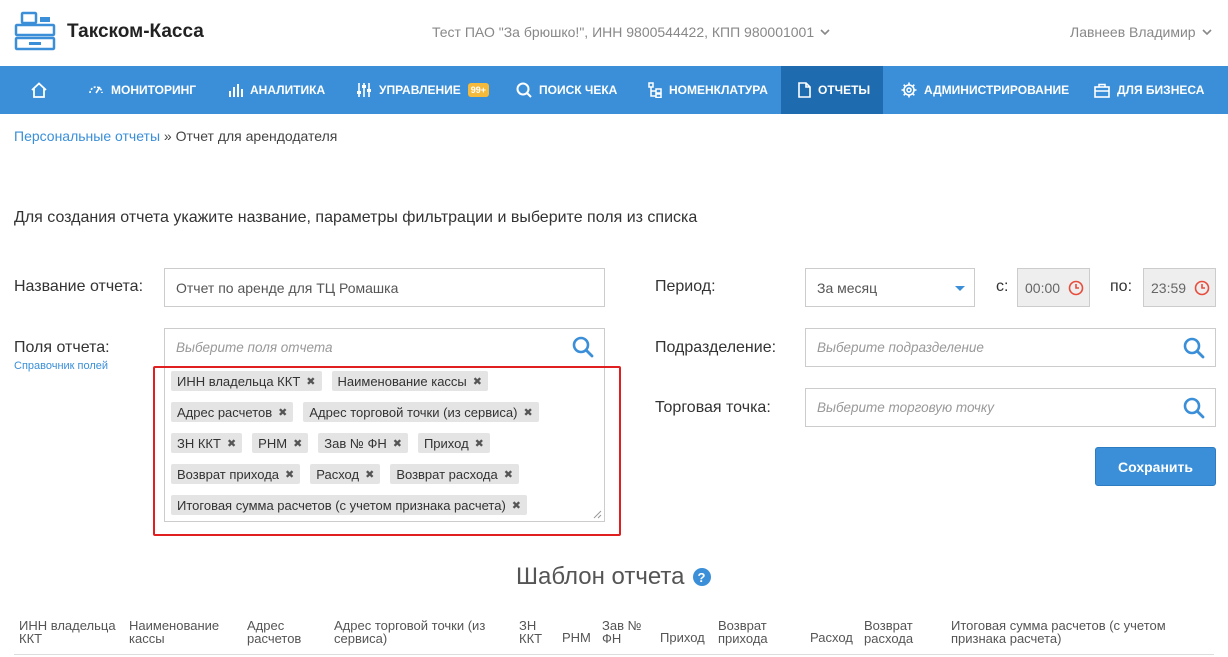 Image resolution: width=1228 pixels, height=657 pixels. What do you see at coordinates (804, 90) in the screenshot?
I see `document-icon` at bounding box center [804, 90].